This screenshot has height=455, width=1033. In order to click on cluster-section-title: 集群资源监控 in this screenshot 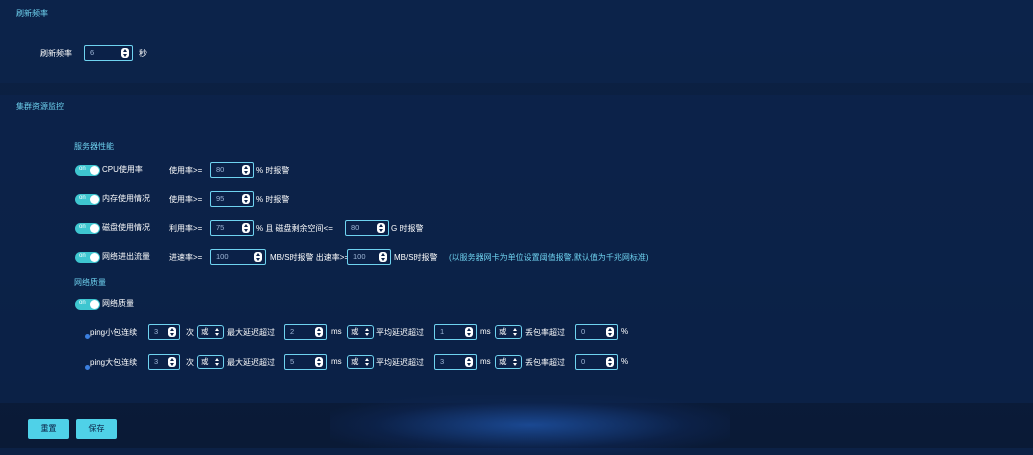, I will do `click(40, 106)`.